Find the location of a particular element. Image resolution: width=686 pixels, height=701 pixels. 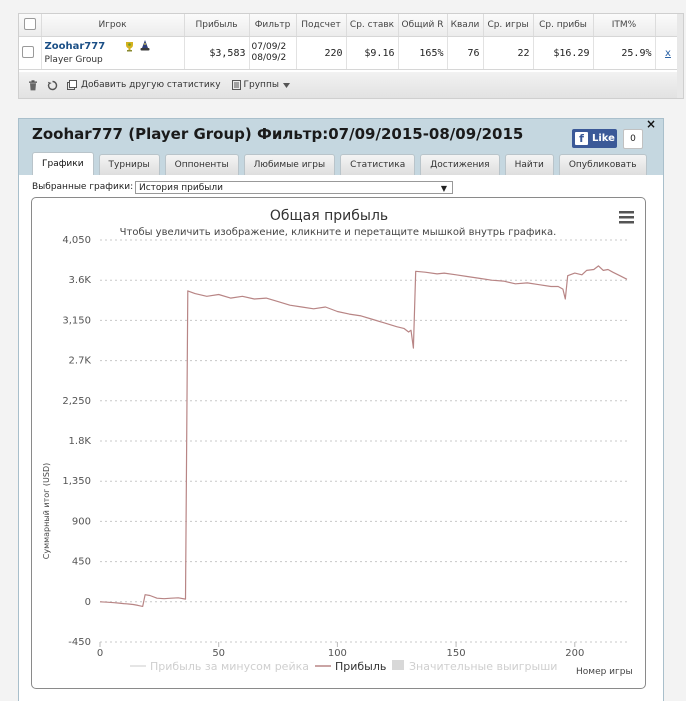

tab-favorite-games: Любимые игры is located at coordinates (289, 164).